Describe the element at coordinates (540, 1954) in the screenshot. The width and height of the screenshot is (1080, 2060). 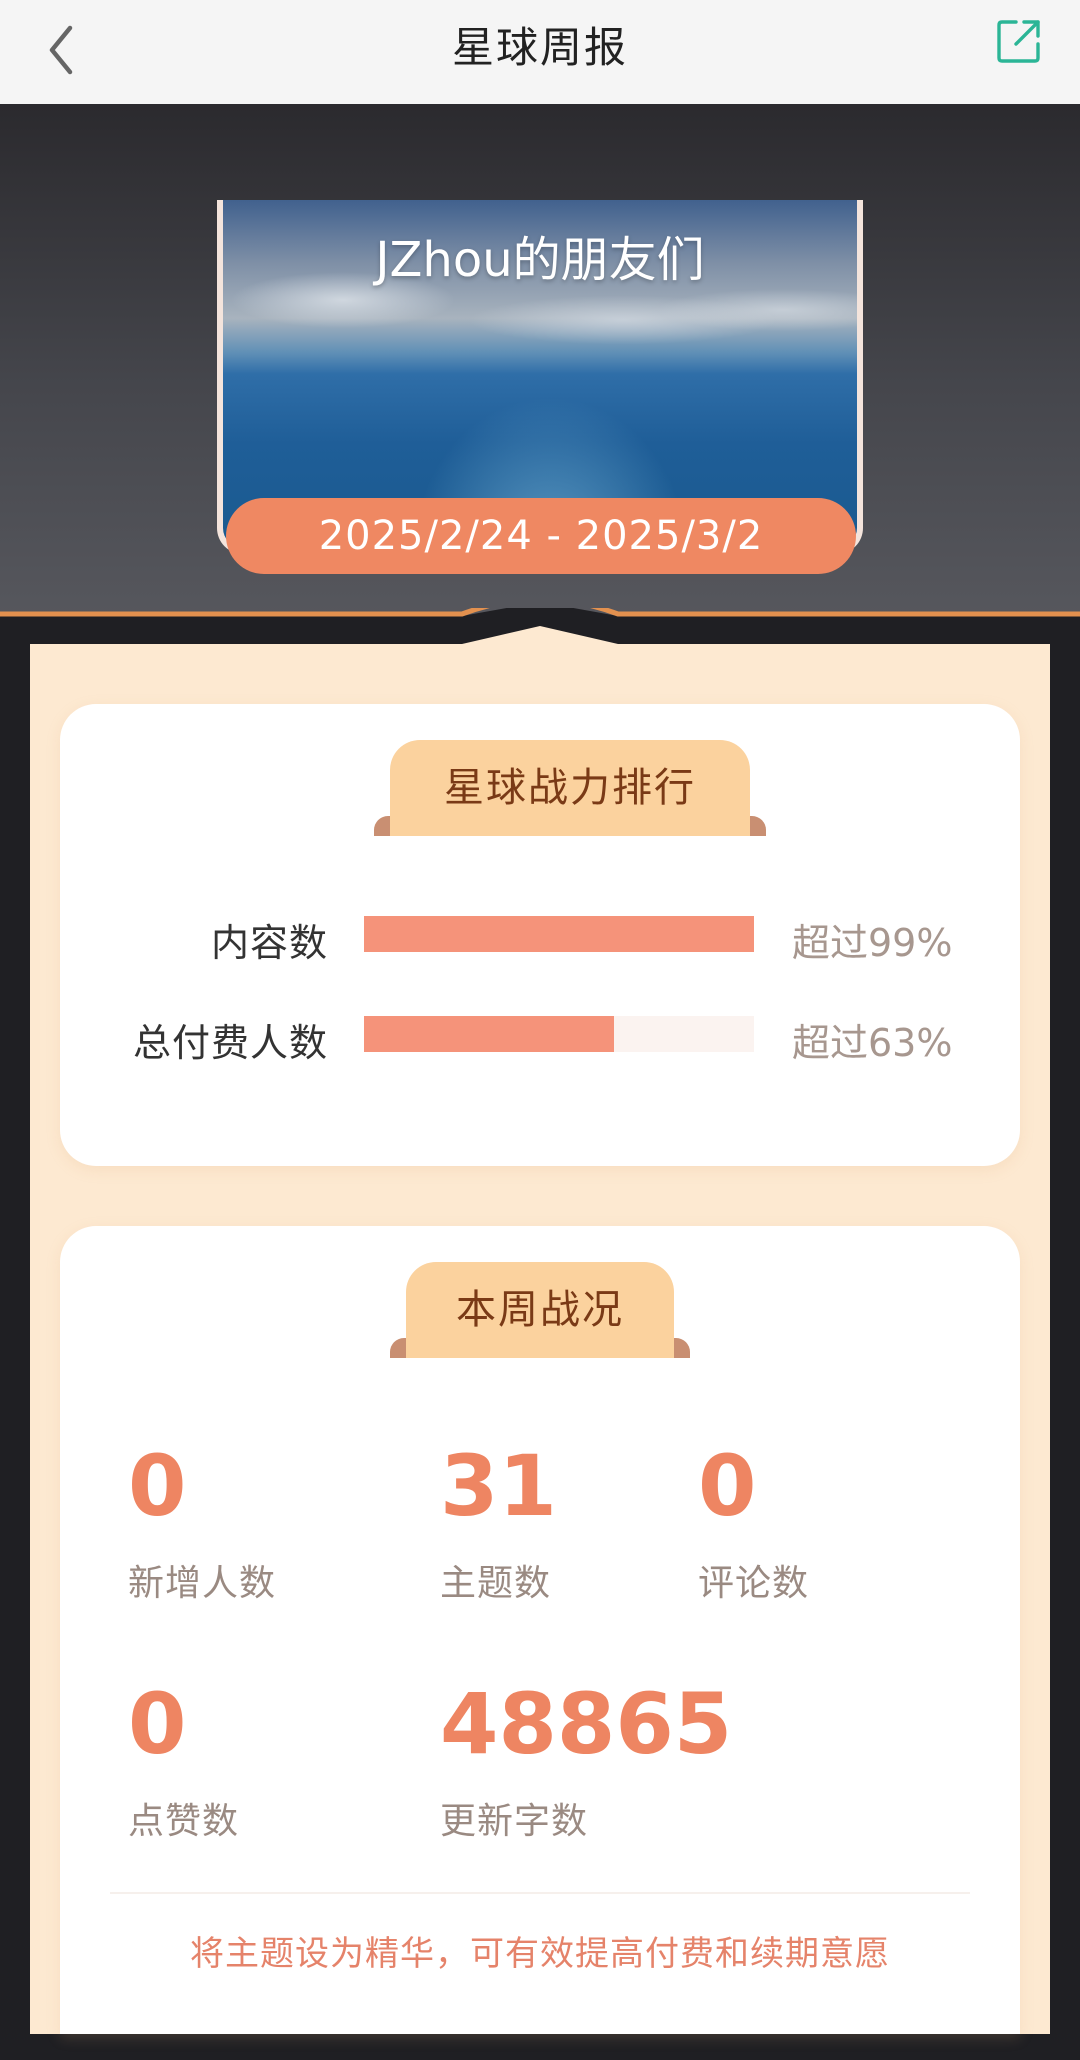
I see `tip-text: 将主题设为精华，可有效提高付费和续期意愿` at that location.